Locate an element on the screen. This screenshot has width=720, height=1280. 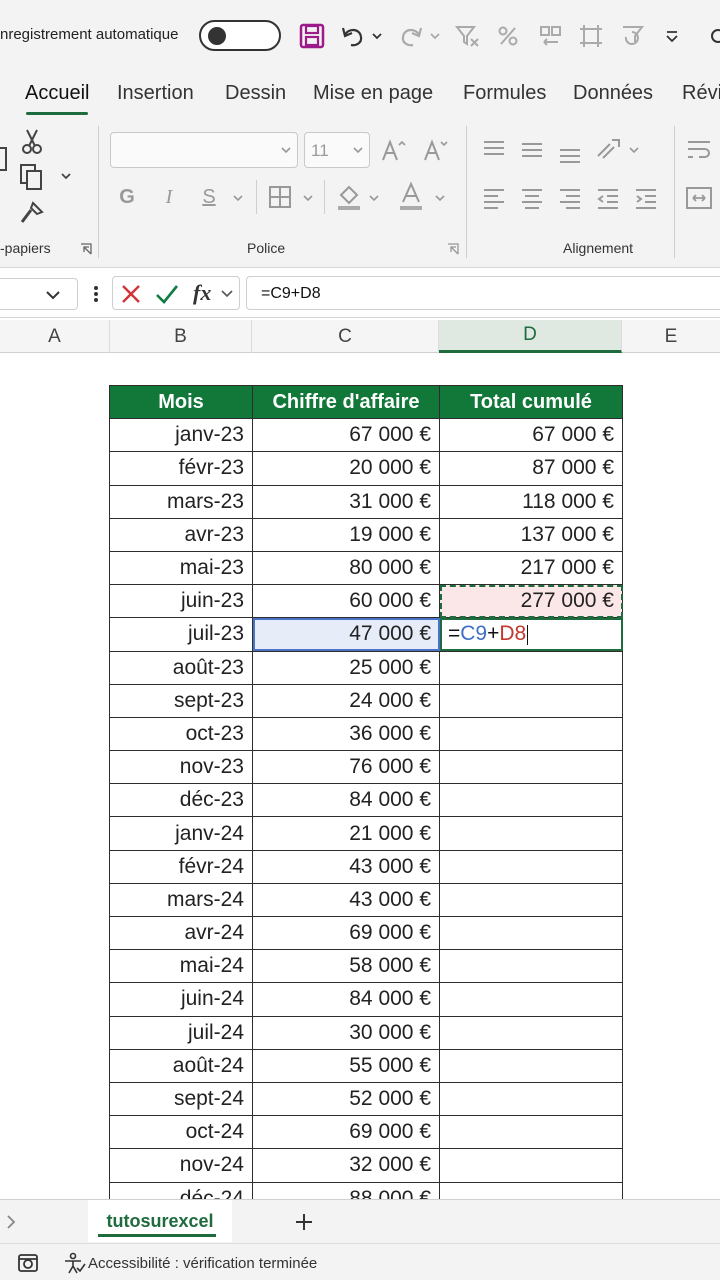
cell-total-cumule: 87 000 € is located at coordinates (531, 468).